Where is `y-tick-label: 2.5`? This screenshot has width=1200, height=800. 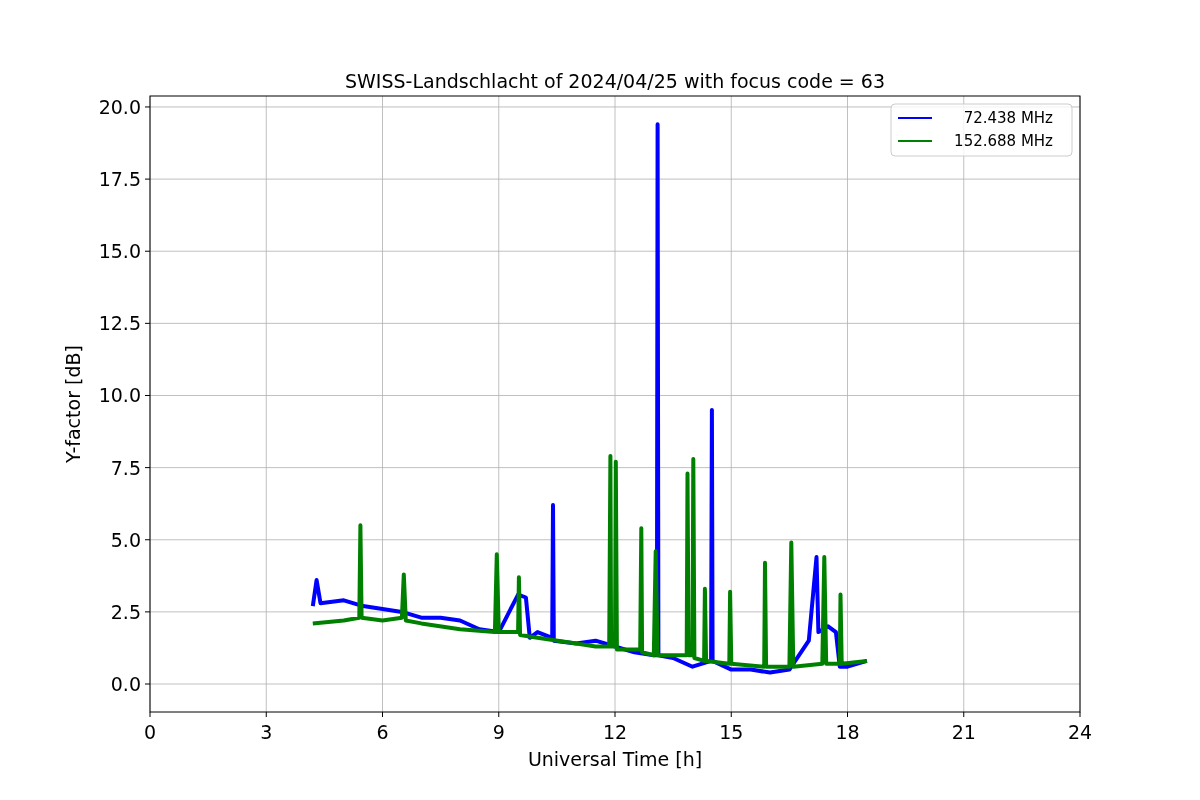 y-tick-label: 2.5 is located at coordinates (125, 611).